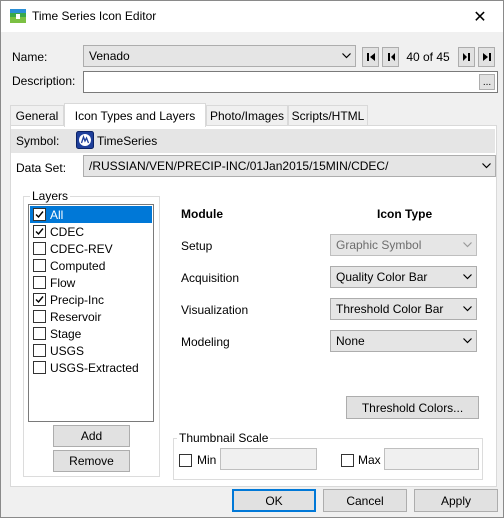 The width and height of the screenshot is (504, 518). I want to click on name-value: Venado, so click(109, 56).